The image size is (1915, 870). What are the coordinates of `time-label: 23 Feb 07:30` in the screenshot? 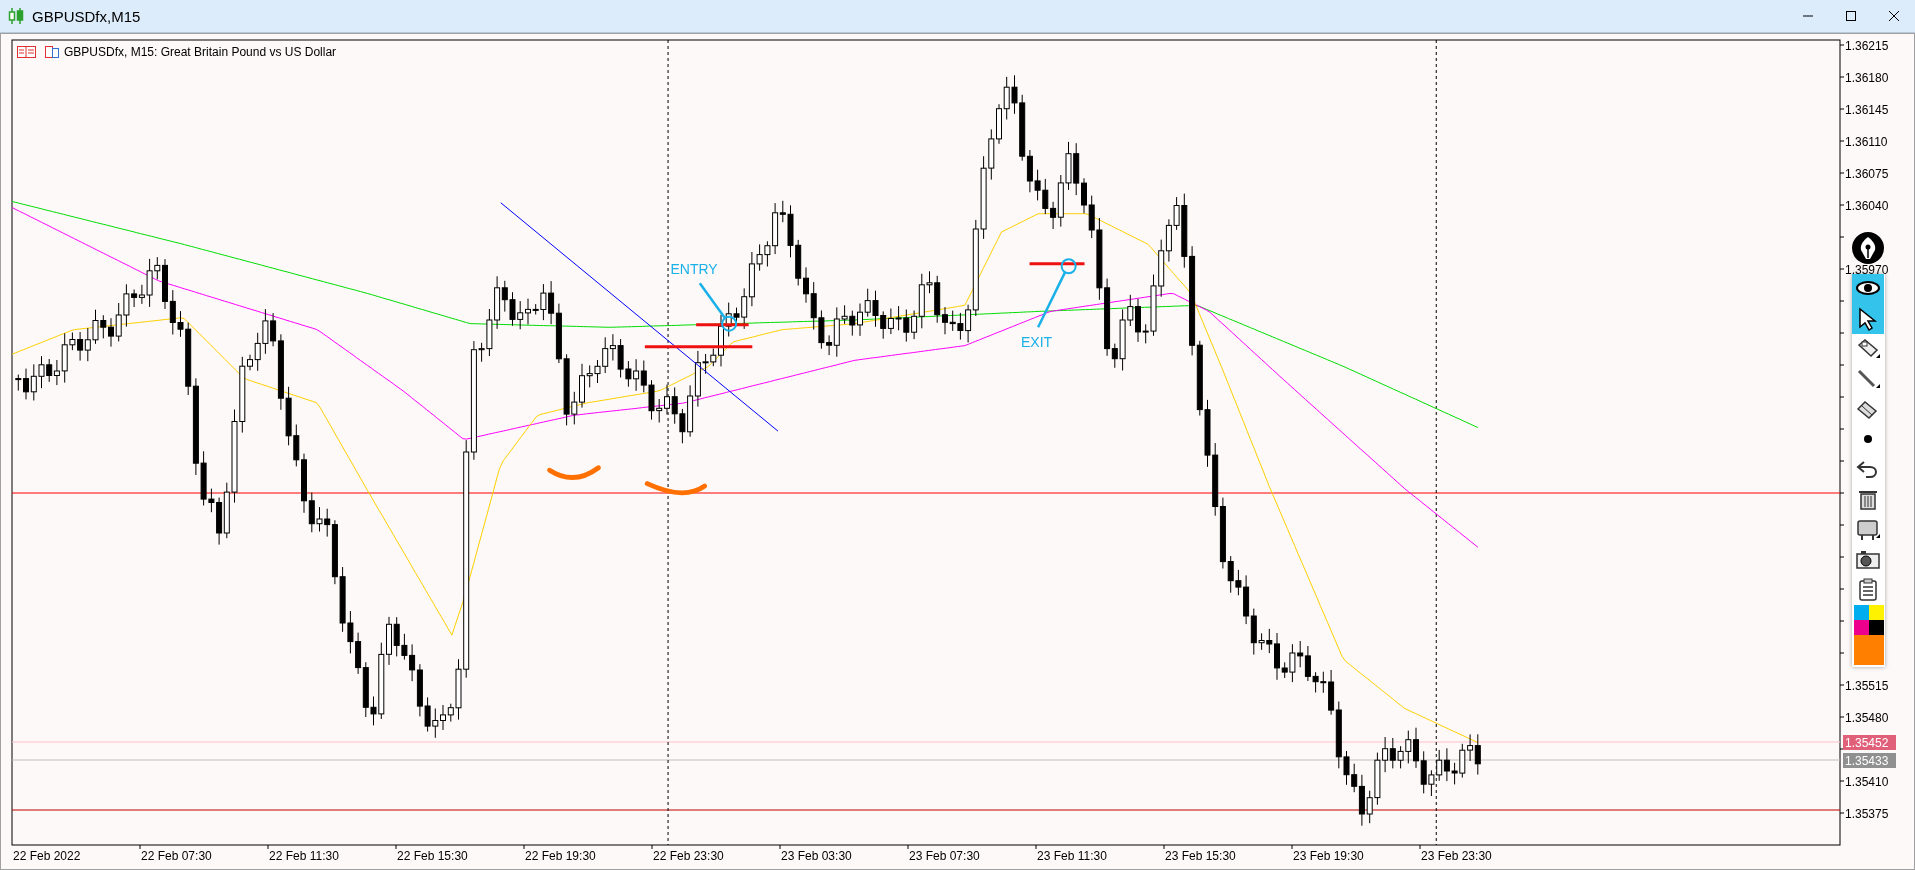 It's located at (944, 856).